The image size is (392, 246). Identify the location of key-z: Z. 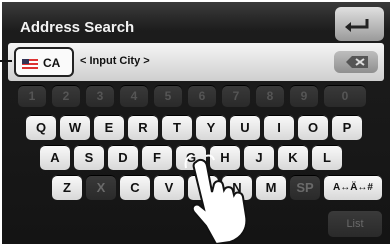
(67, 187).